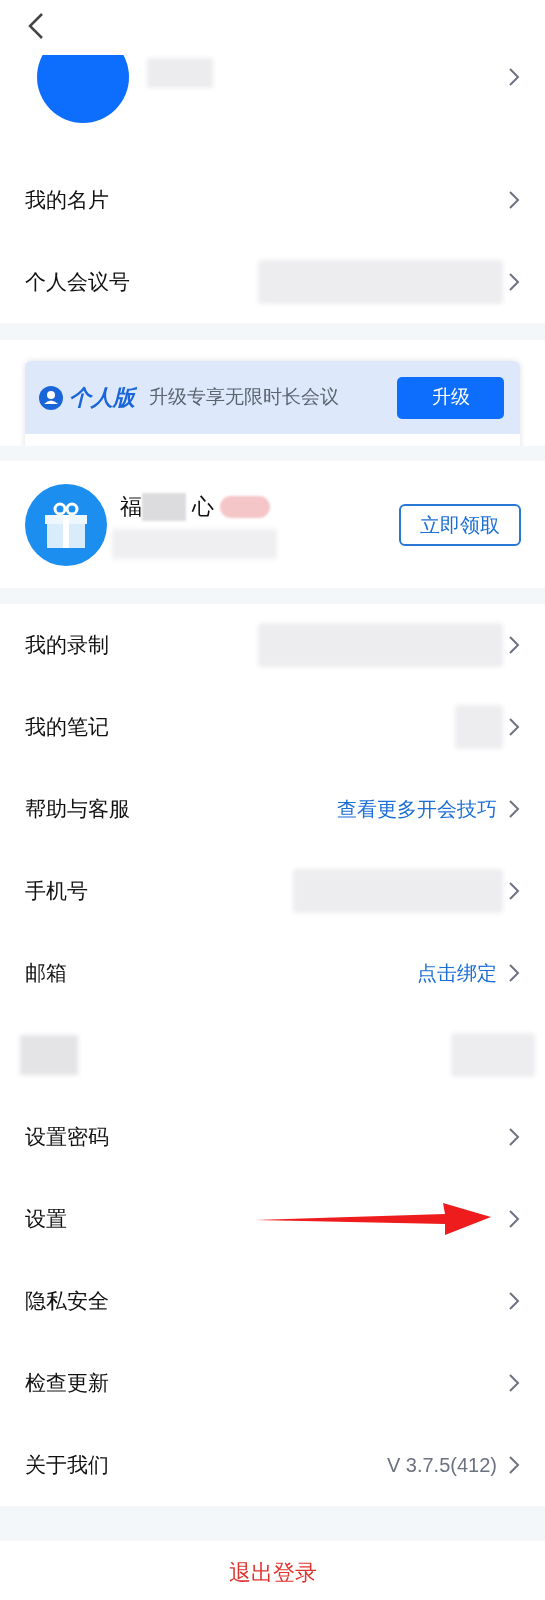  What do you see at coordinates (67, 1137) in the screenshot?
I see `row-label: 设置密码` at bounding box center [67, 1137].